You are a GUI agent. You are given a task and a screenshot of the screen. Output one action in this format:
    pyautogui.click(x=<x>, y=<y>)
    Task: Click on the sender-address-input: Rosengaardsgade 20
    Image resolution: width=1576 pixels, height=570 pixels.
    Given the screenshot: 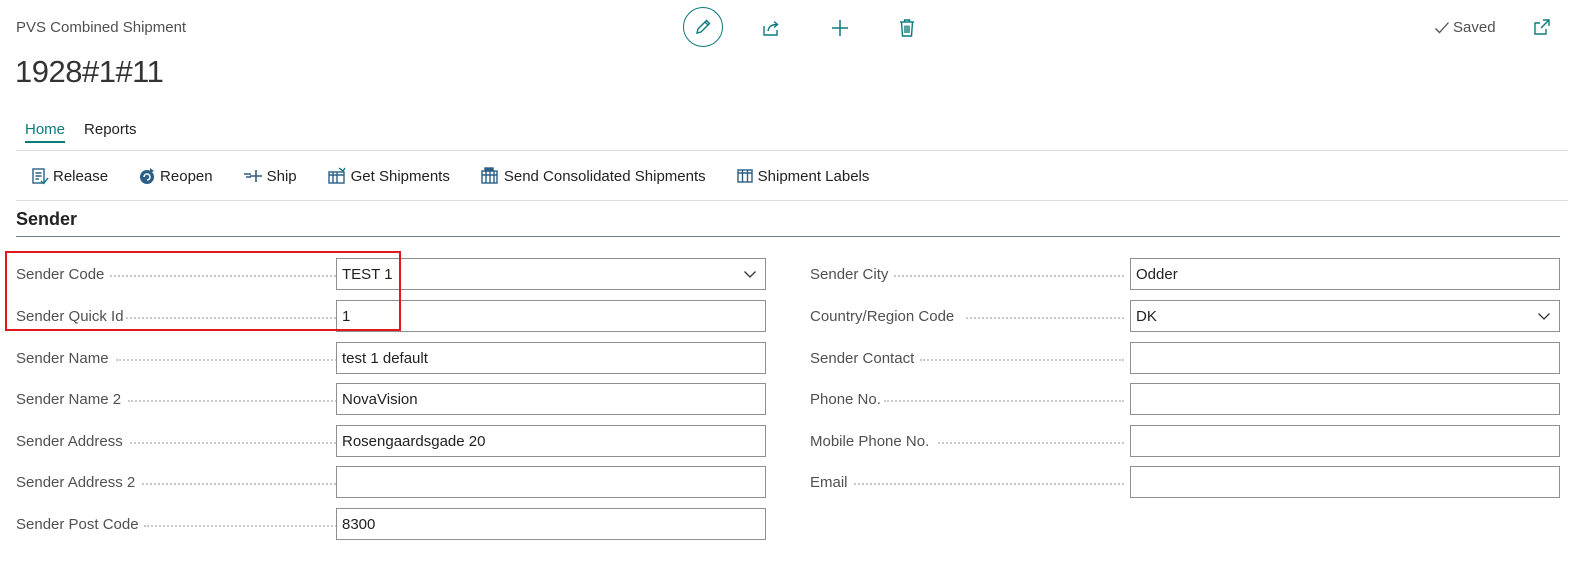 What is the action you would take?
    pyautogui.click(x=551, y=441)
    